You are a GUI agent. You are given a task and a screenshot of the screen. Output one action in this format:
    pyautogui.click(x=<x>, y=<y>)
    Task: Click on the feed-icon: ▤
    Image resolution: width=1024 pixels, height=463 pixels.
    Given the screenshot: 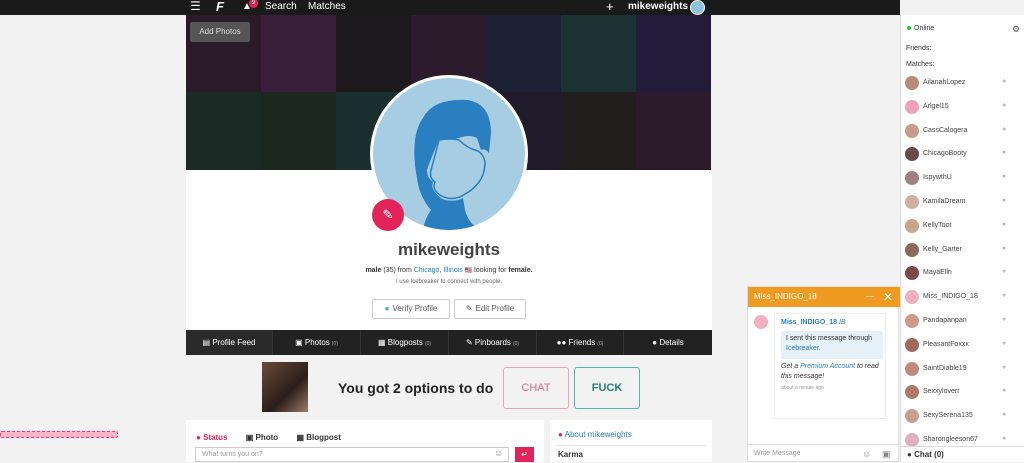 What is the action you would take?
    pyautogui.click(x=206, y=342)
    